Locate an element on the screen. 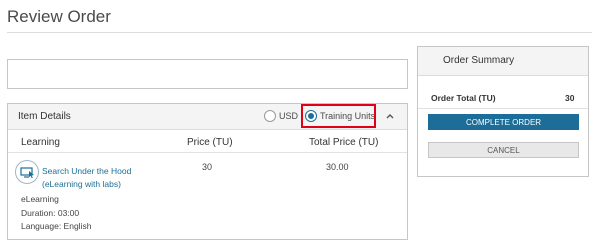 The height and width of the screenshot is (248, 592). header-divider is located at coordinates (207, 152).